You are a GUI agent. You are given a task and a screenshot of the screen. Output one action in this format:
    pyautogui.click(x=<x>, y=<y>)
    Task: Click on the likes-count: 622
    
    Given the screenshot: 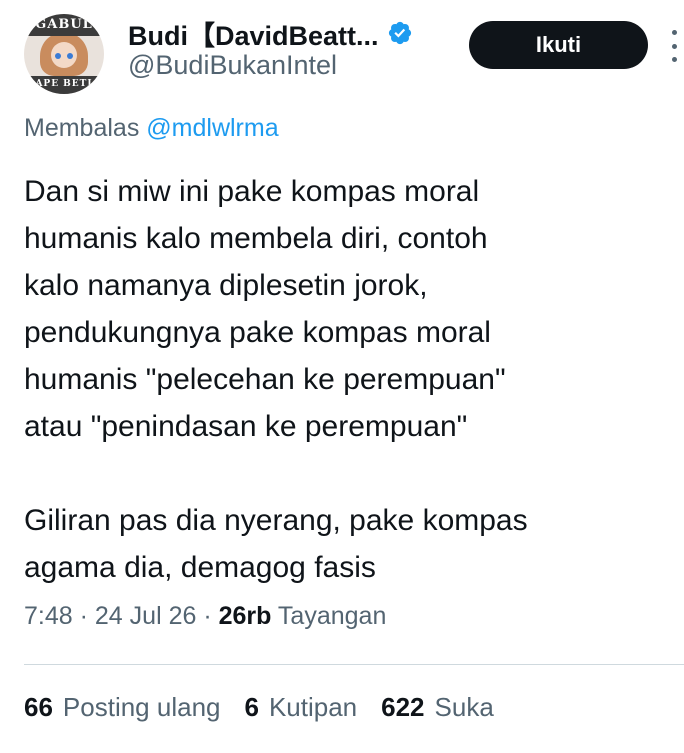 What is the action you would take?
    pyautogui.click(x=403, y=707)
    